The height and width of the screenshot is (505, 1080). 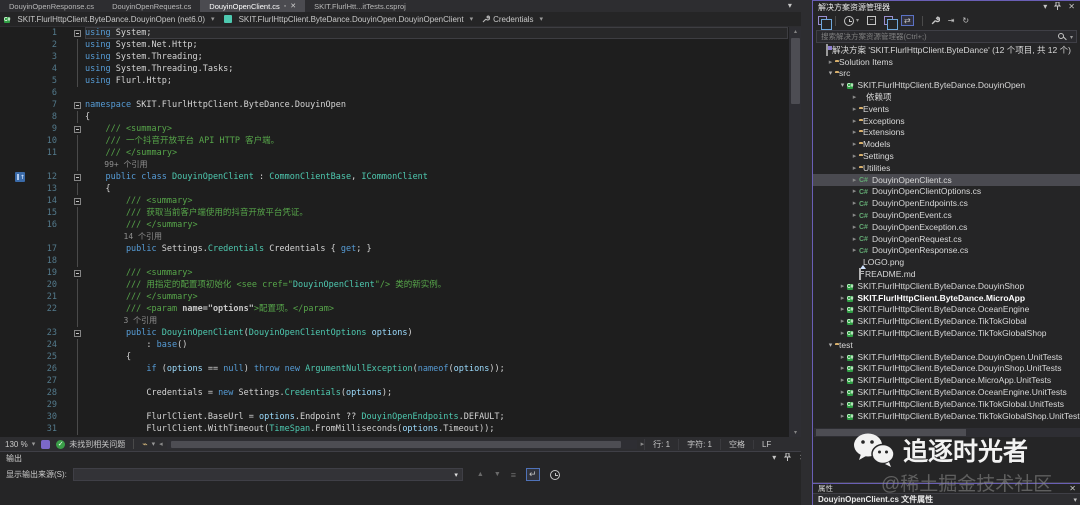 I want to click on code-line: 25 {, so click(x=394, y=357).